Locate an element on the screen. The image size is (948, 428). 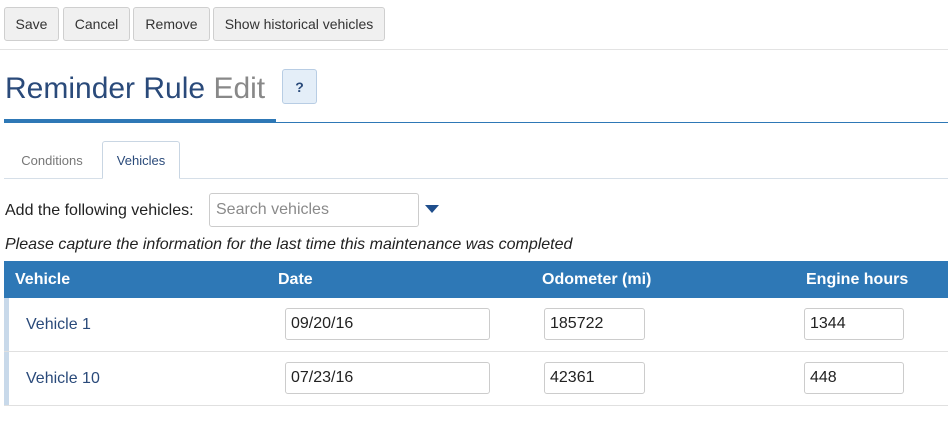
title-text: Reminder Rule Edit is located at coordinates (135, 89).